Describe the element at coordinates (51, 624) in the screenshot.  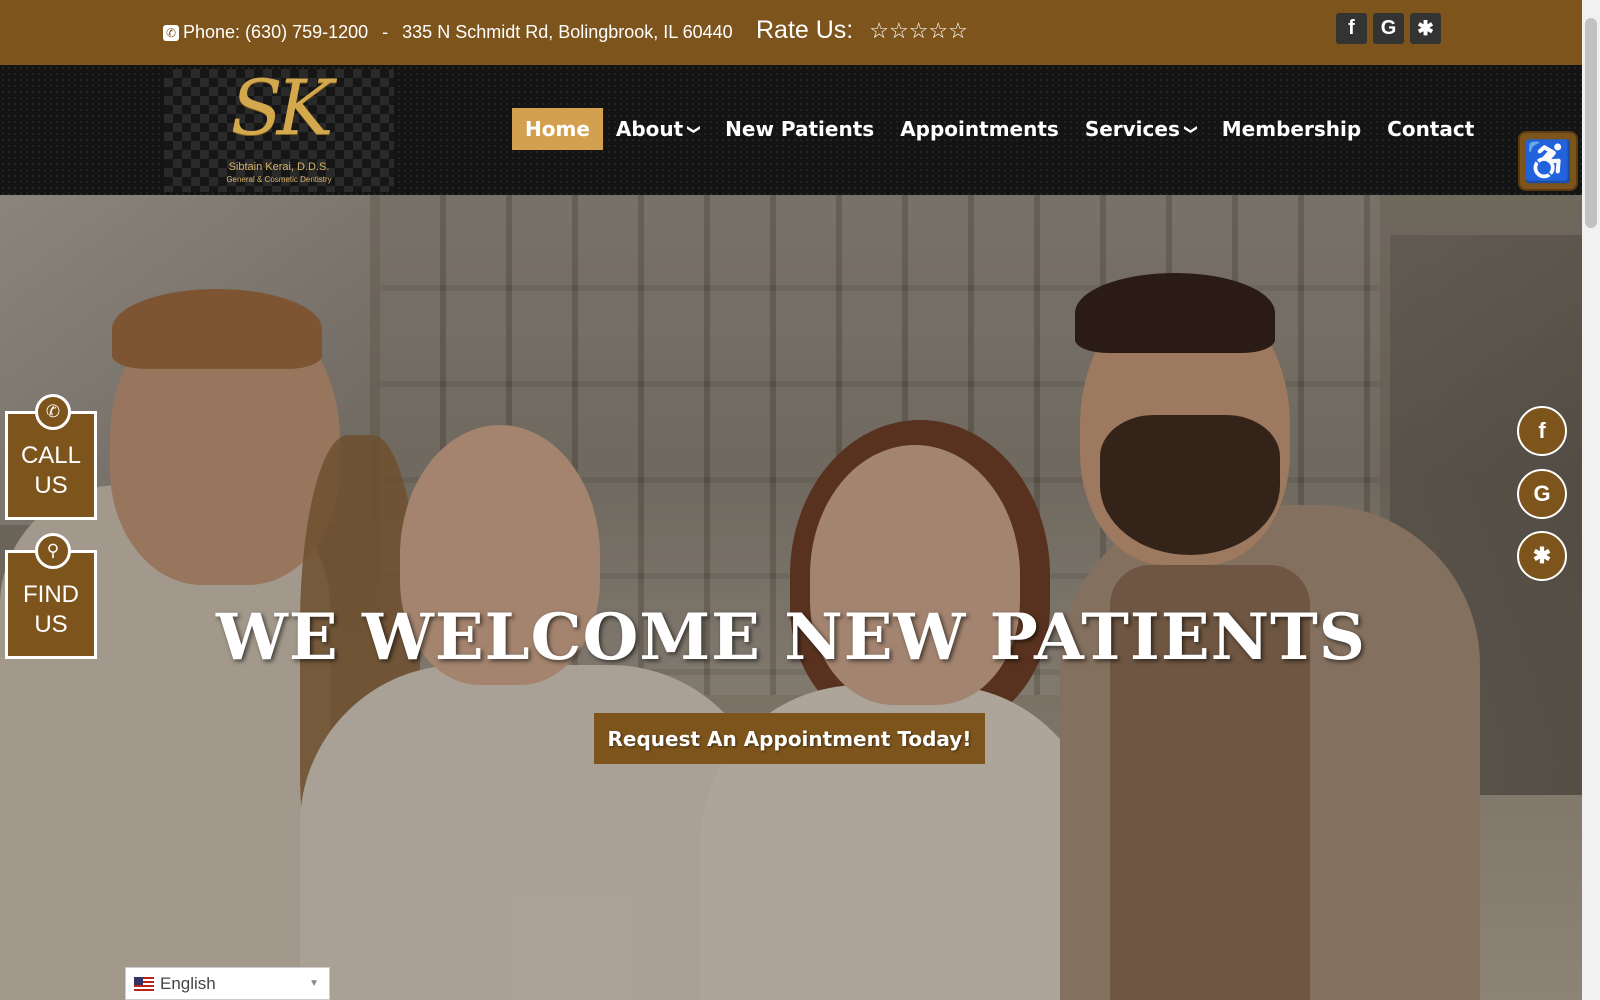
I see `find-us-line2: US` at that location.